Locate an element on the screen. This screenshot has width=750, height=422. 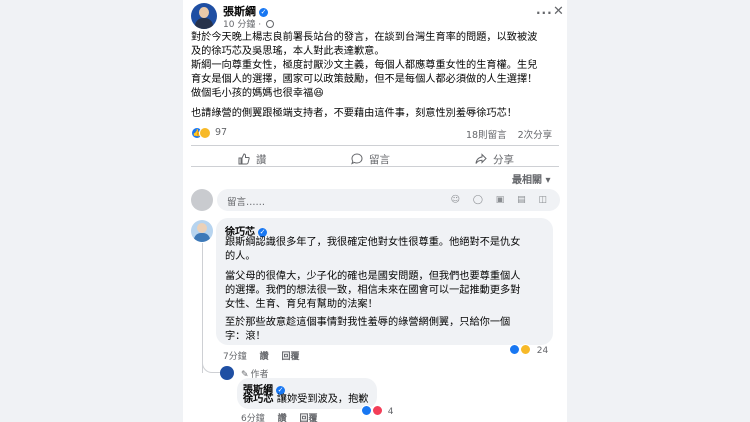
post-text-line: 對於今天晚上楊志良前署長站台的發言，在談到台灣生育率的問題，以致被波 is located at coordinates (364, 37).